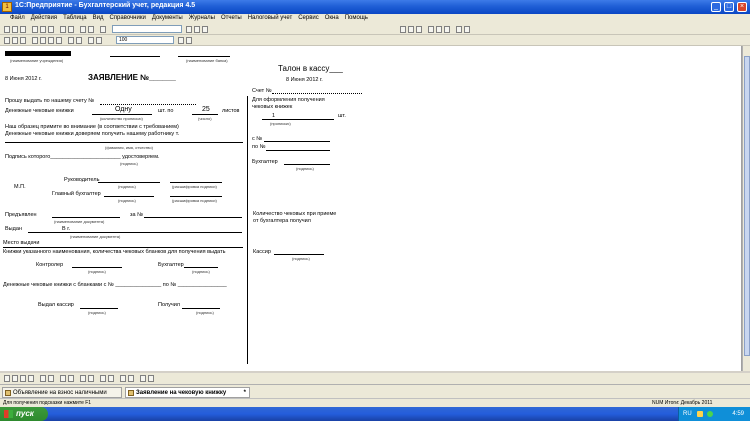  What do you see at coordinates (308, 18) in the screenshot?
I see `menu-service: Сервис` at bounding box center [308, 18].